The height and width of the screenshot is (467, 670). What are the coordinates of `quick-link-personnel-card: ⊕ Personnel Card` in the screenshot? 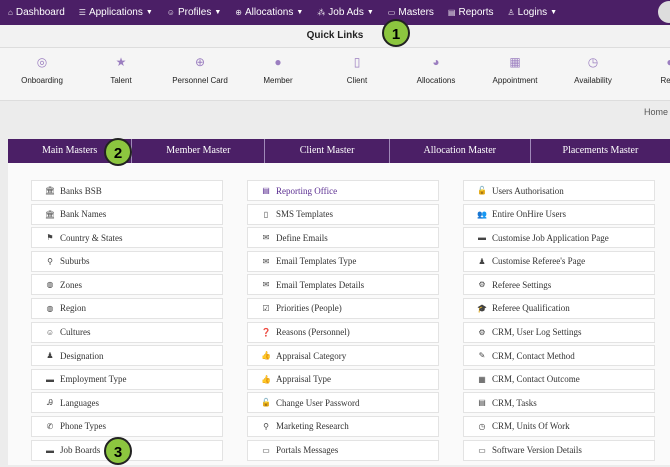 It's located at (200, 70).